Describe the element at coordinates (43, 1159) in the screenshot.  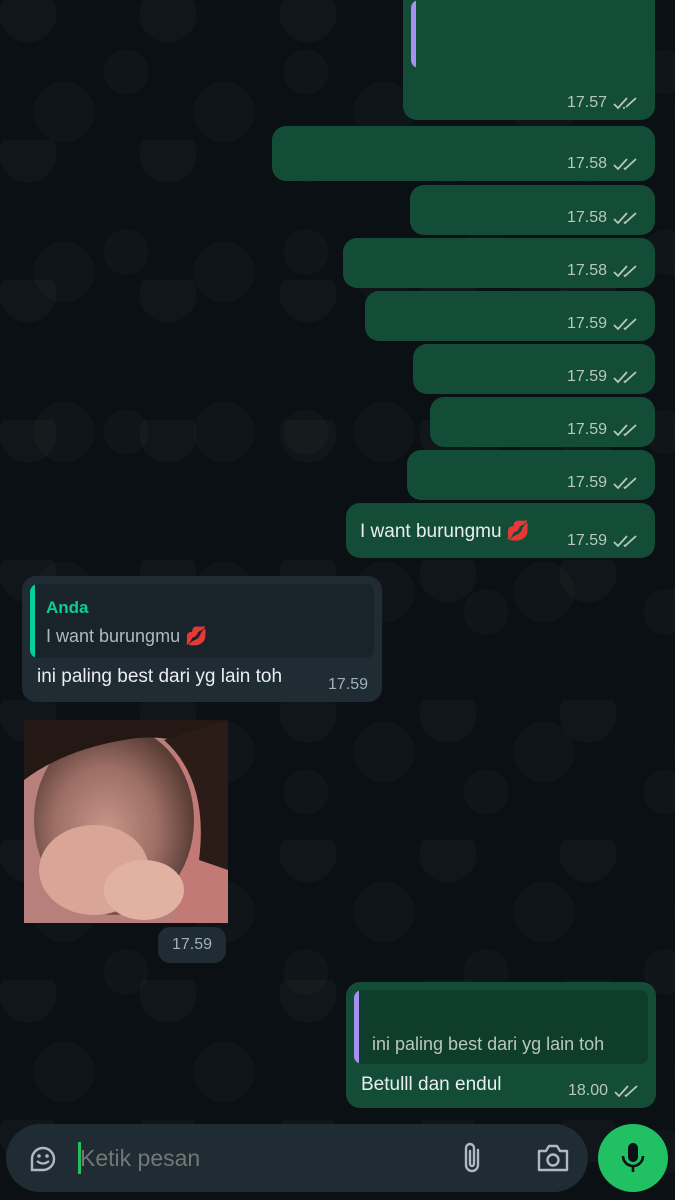
I see `sticker-icon` at that location.